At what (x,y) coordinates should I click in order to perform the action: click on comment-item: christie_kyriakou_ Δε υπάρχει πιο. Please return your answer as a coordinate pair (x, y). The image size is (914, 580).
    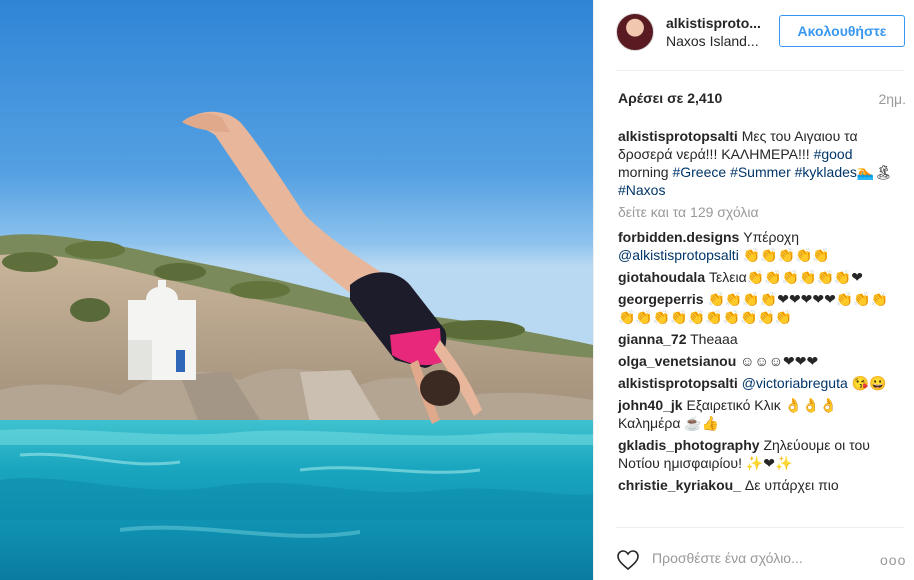
    Looking at the image, I should click on (756, 485).